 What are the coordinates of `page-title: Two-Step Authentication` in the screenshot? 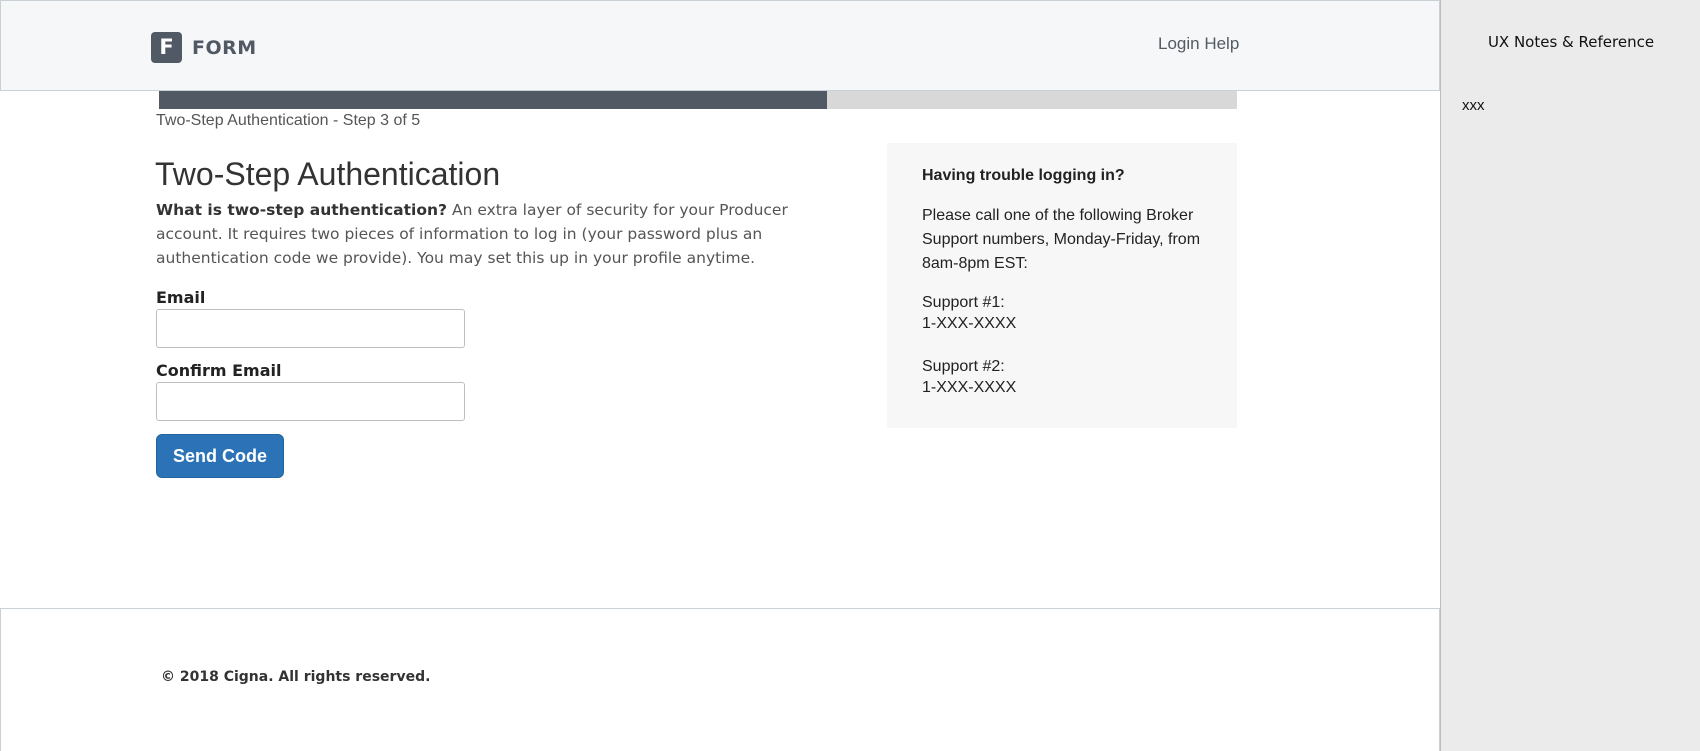 It's located at (328, 174).